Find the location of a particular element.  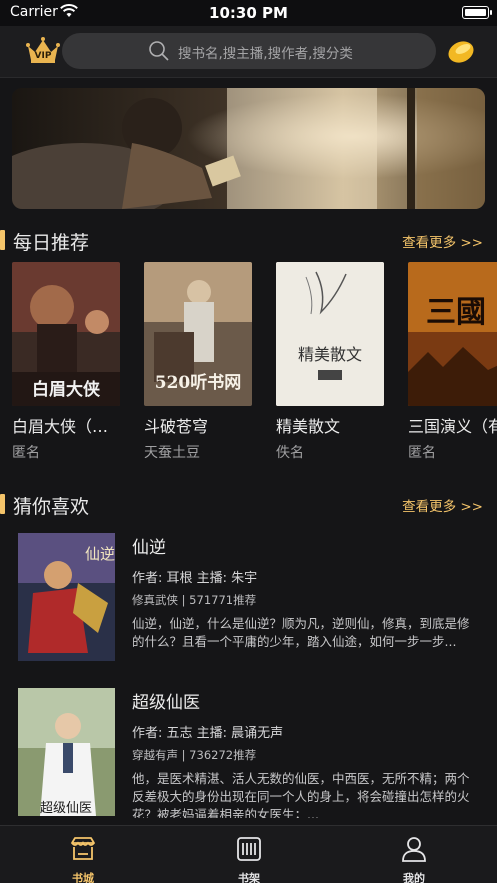

promo-banner is located at coordinates (248, 148).